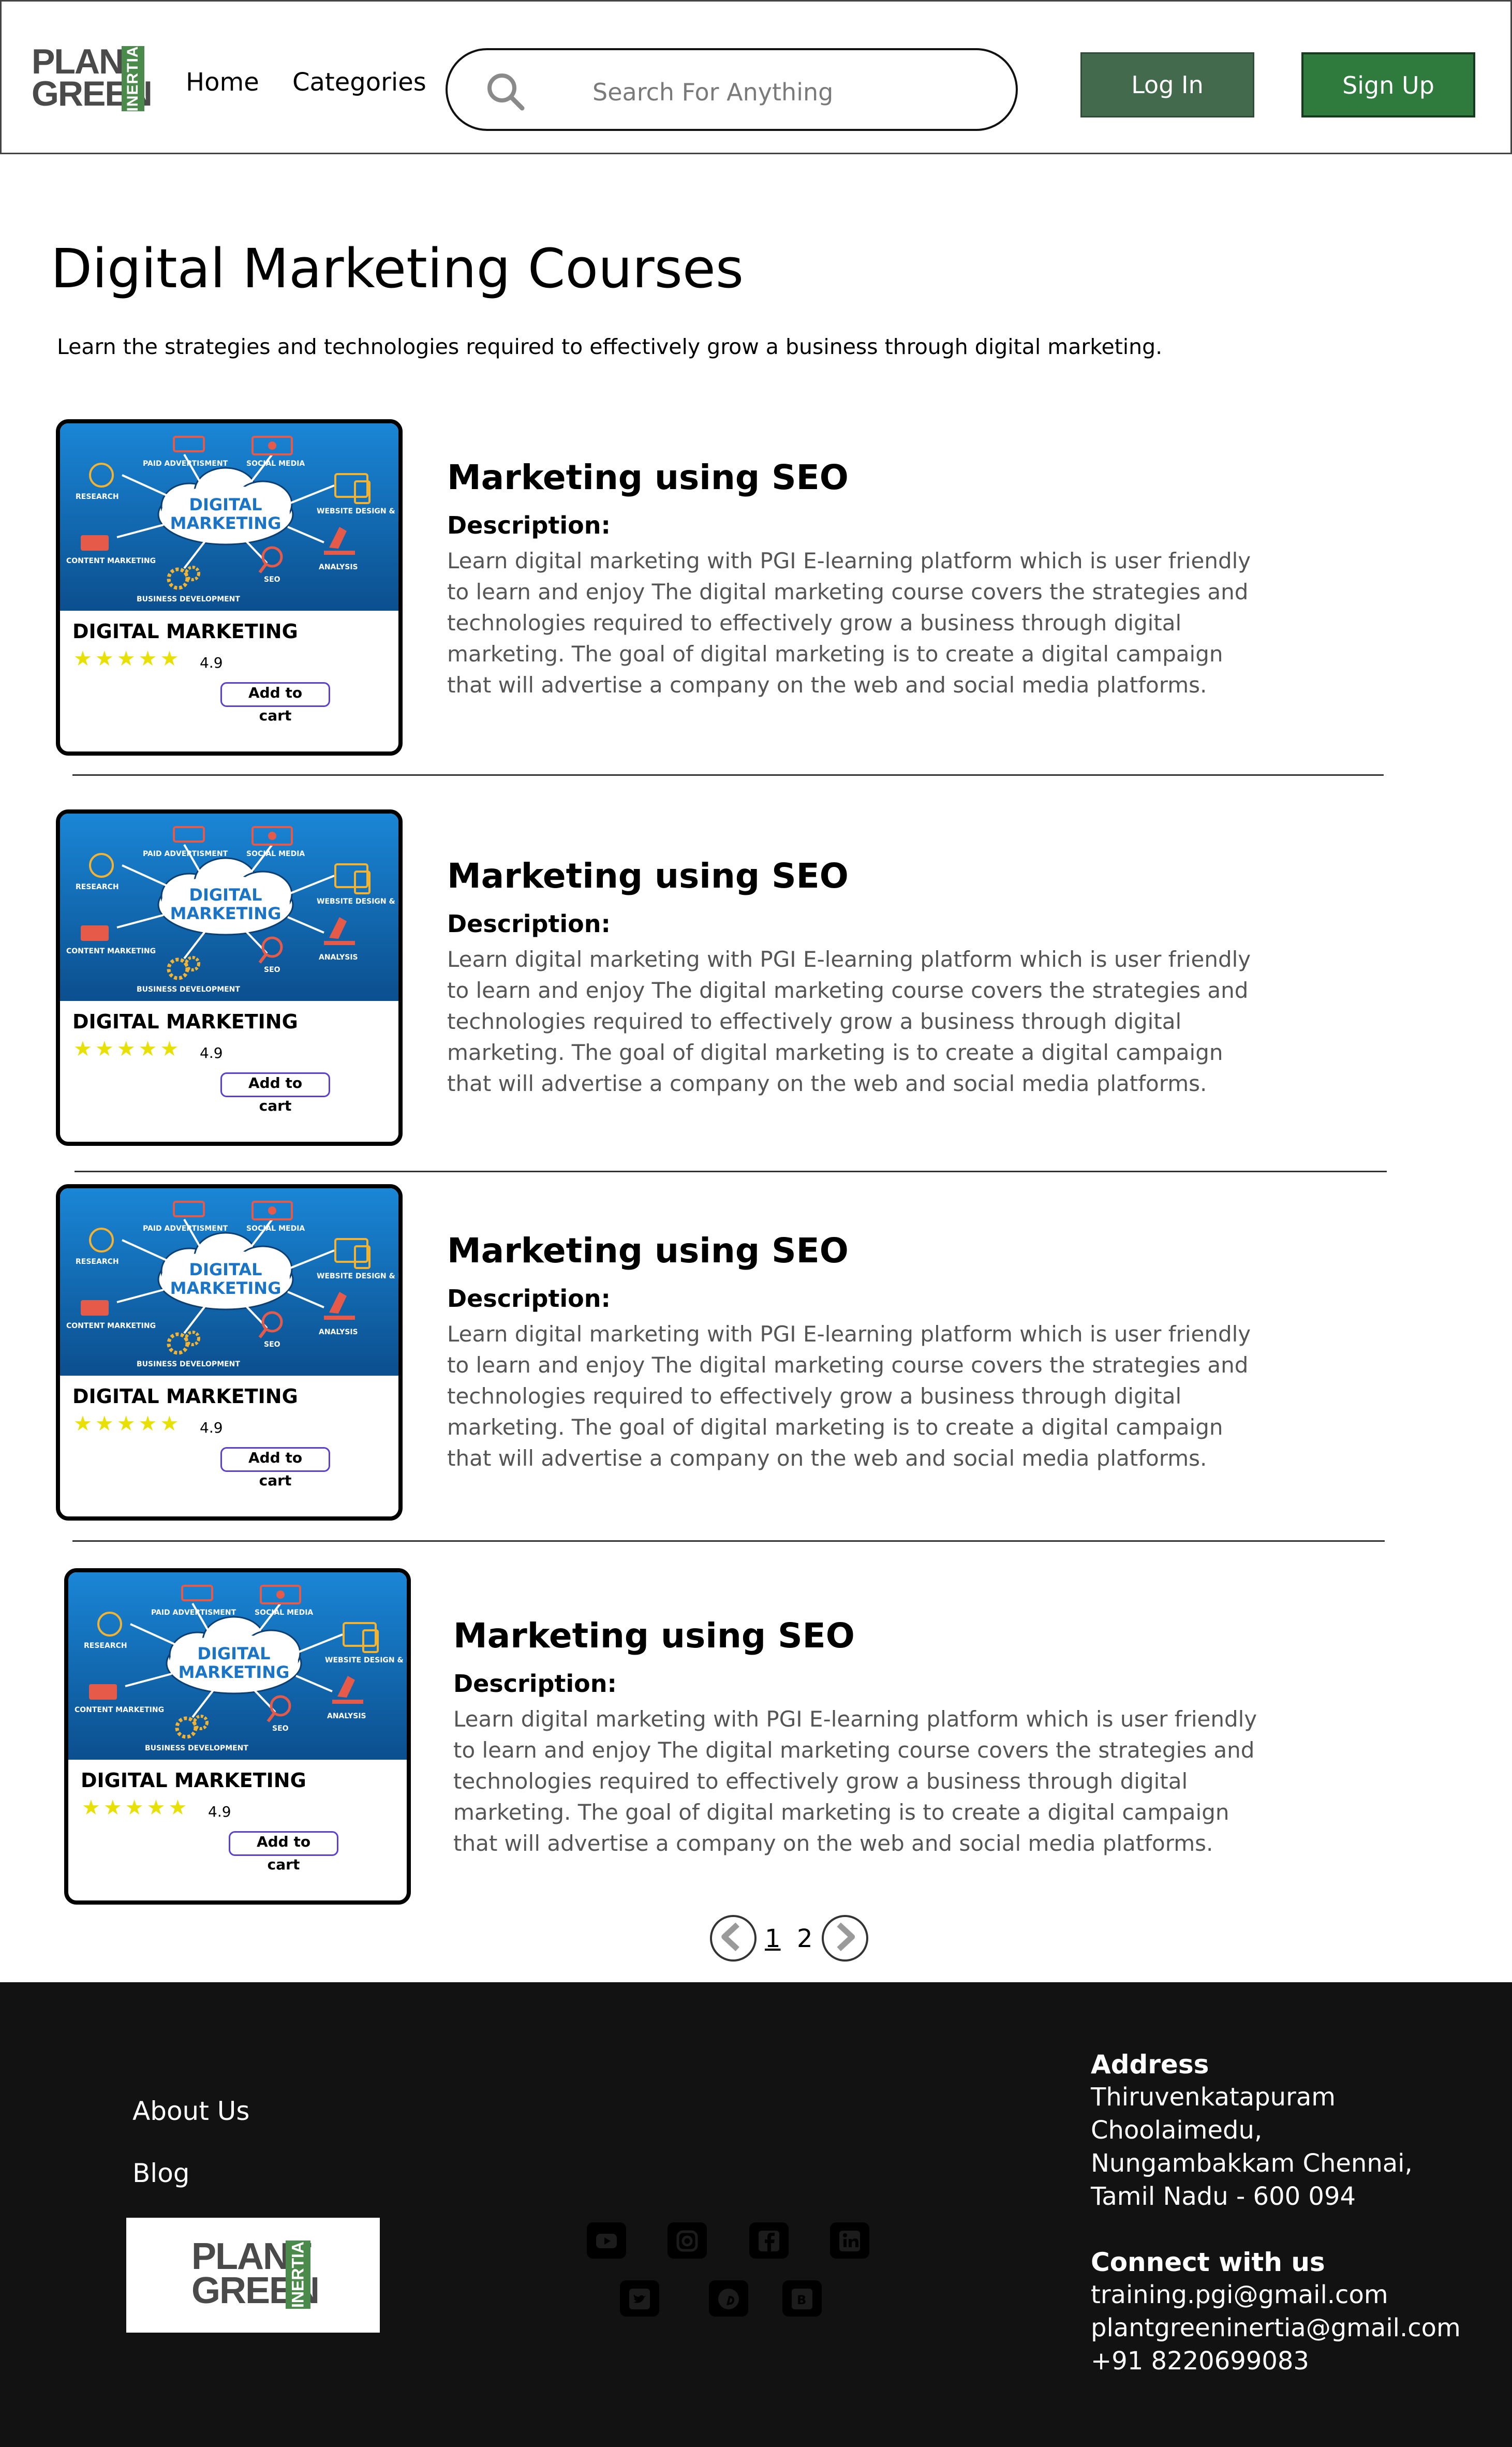 This screenshot has height=2447, width=1512. What do you see at coordinates (190, 2111) in the screenshot?
I see `footer-about-link: About Us` at bounding box center [190, 2111].